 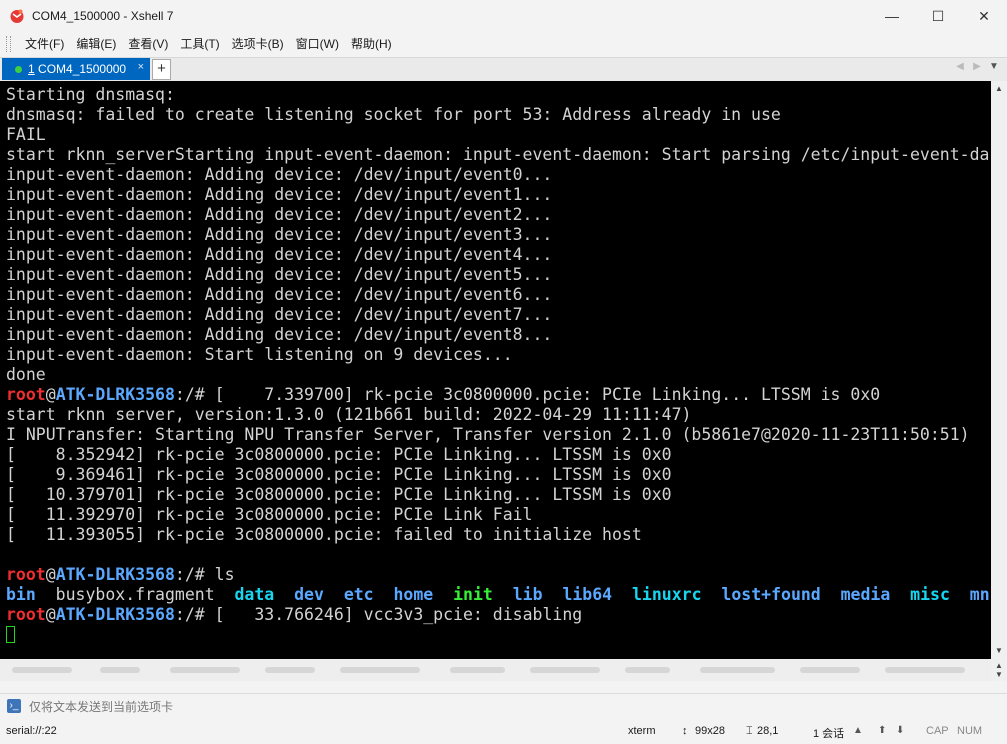 What do you see at coordinates (828, 733) in the screenshot?
I see `session-count: 1 会话` at bounding box center [828, 733].